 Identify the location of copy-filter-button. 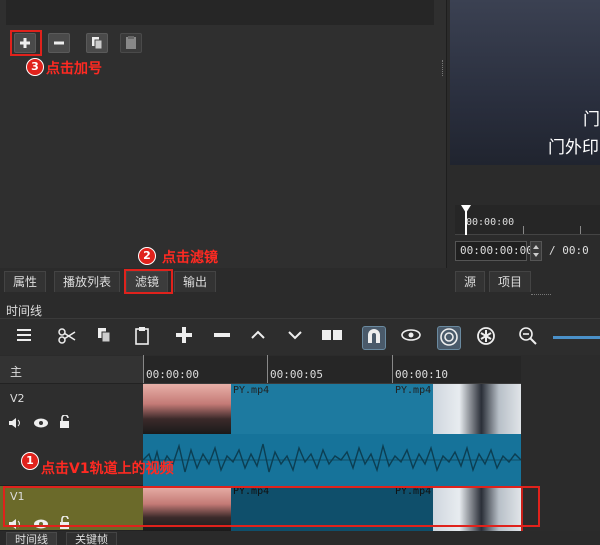
(97, 43).